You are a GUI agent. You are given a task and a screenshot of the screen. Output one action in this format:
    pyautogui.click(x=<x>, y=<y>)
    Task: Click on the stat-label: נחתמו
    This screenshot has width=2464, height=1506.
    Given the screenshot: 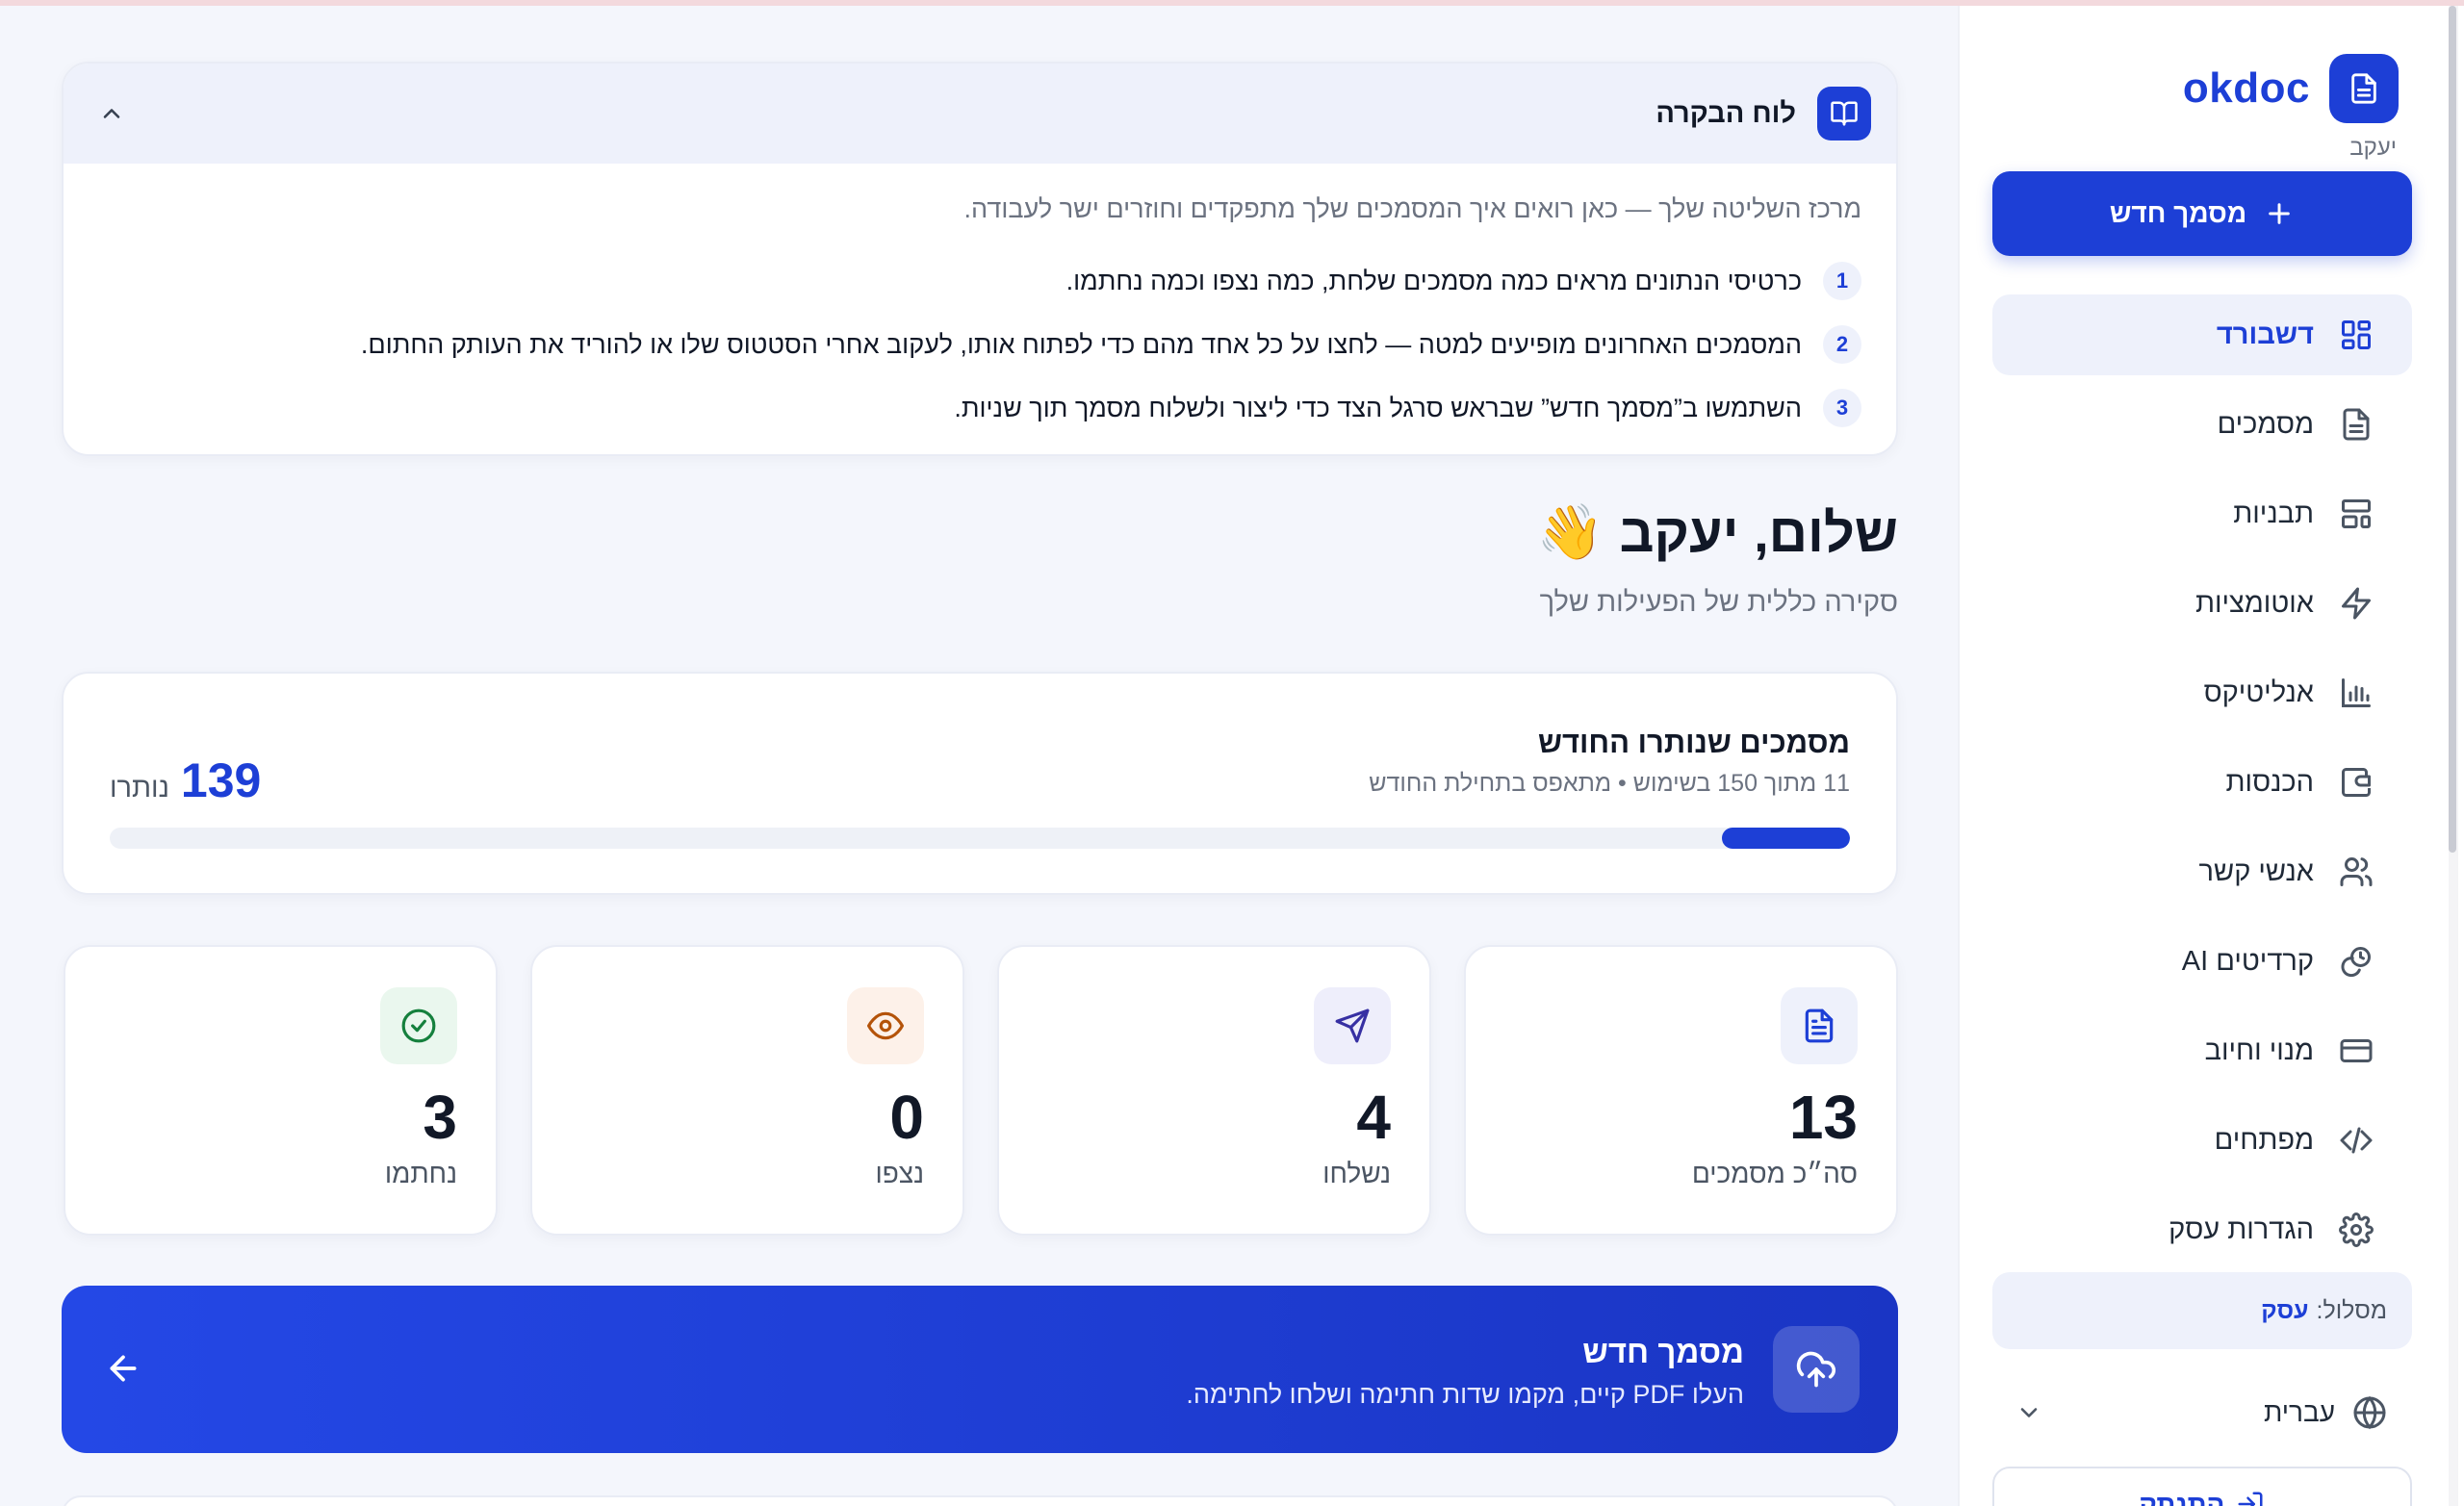 What is the action you would take?
    pyautogui.click(x=420, y=1173)
    